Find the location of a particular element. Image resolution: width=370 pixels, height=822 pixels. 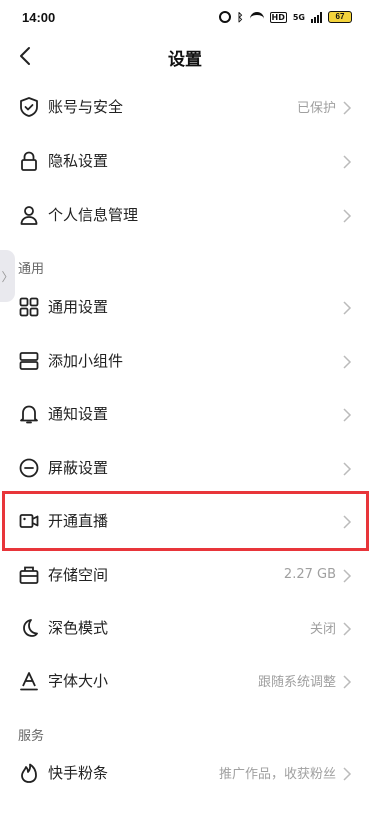

section-header-general: 通用 is located at coordinates (31, 269).